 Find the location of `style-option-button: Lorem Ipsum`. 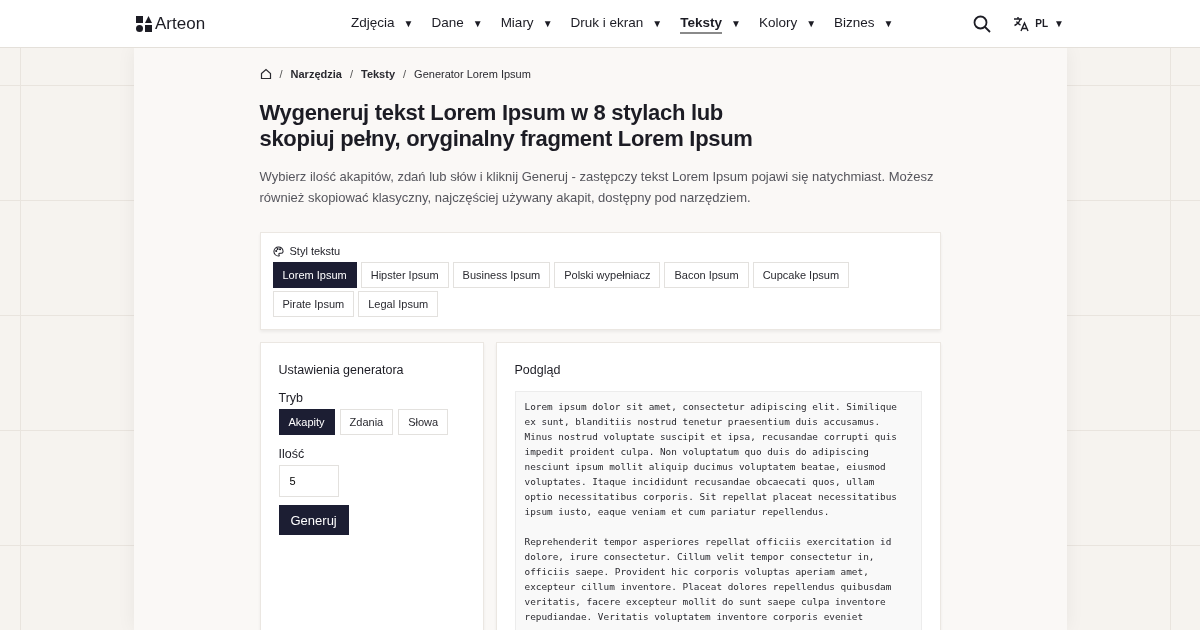

style-option-button: Lorem Ipsum is located at coordinates (314, 275).